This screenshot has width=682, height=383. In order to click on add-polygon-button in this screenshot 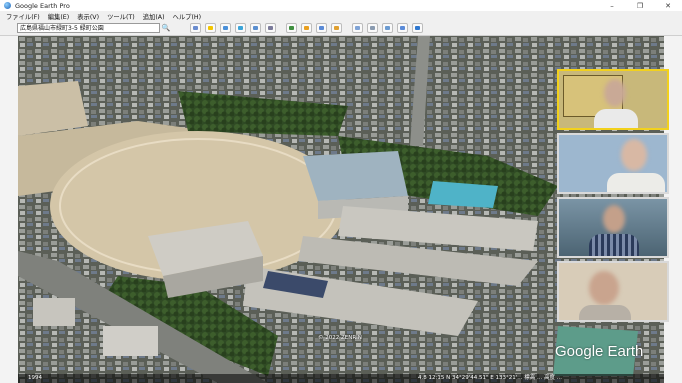, I will do `click(225, 28)`.